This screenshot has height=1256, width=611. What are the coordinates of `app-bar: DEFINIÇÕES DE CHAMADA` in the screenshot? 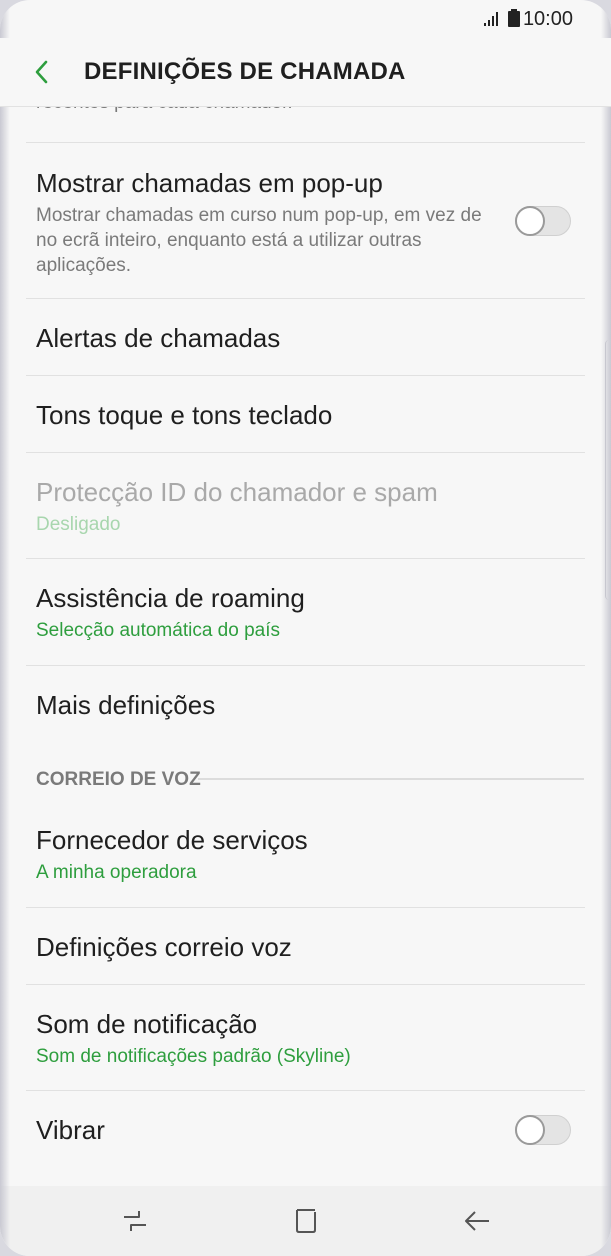 It's located at (305, 72).